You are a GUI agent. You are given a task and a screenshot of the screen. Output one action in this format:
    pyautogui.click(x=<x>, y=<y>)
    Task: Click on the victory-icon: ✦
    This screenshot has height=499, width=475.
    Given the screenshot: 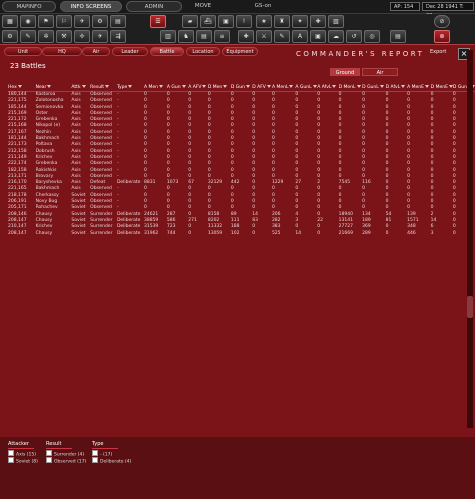 What is the action you would take?
    pyautogui.click(x=300, y=21)
    